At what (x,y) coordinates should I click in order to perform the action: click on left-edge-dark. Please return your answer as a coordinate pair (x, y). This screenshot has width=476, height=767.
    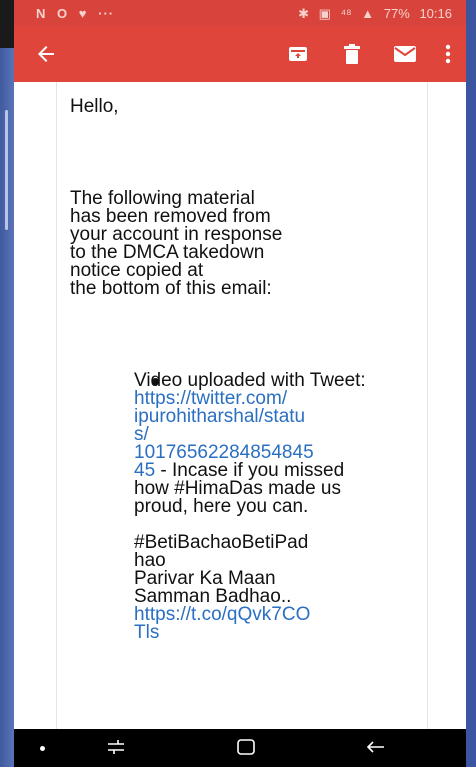
    Looking at the image, I should click on (7, 24).